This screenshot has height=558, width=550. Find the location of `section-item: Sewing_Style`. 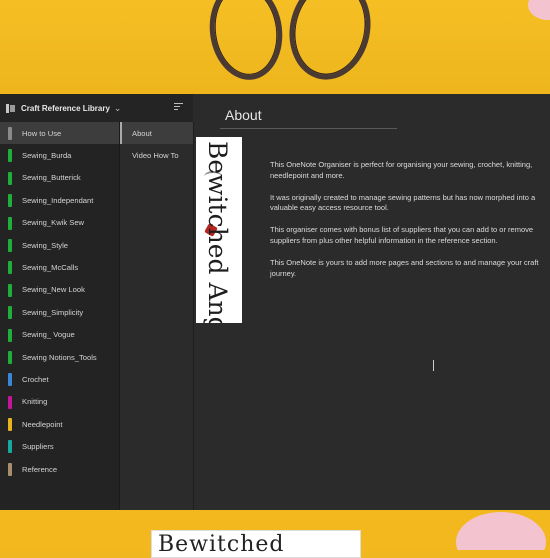

section-item: Sewing_Style is located at coordinates (59, 245).